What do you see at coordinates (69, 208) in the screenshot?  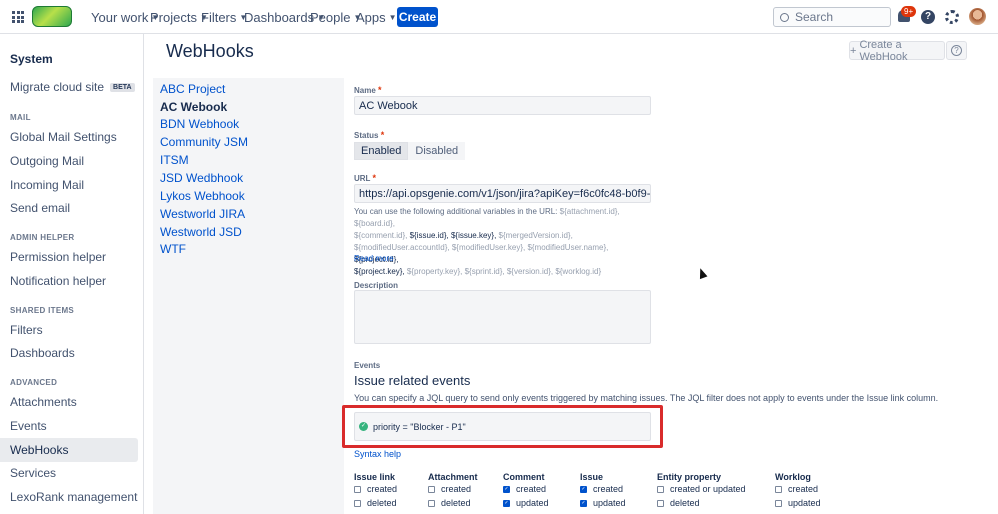 I see `sidebar-item-send-email: Send email` at bounding box center [69, 208].